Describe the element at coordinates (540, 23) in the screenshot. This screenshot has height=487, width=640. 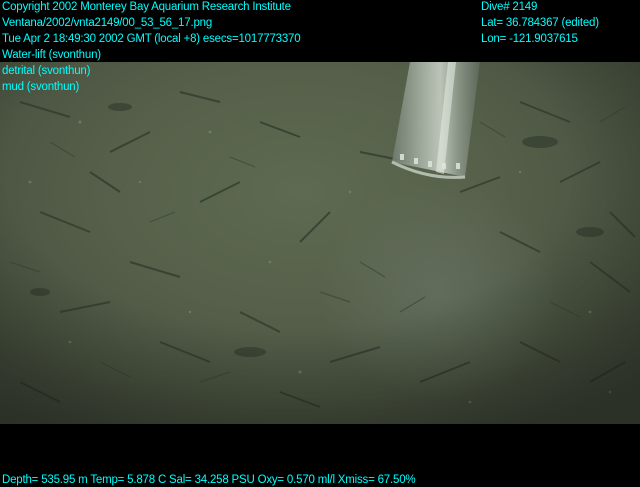
I see `latitude-text: Lat= 36.784367 (edited)` at that location.